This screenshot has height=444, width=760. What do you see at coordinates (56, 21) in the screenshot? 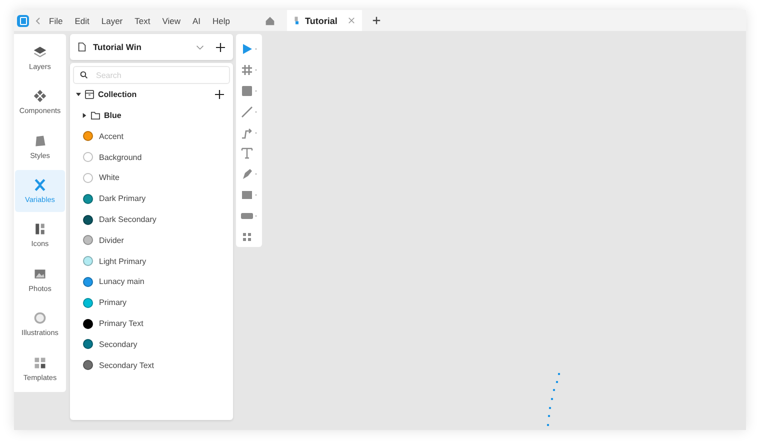
I see `menu-item: File` at bounding box center [56, 21].